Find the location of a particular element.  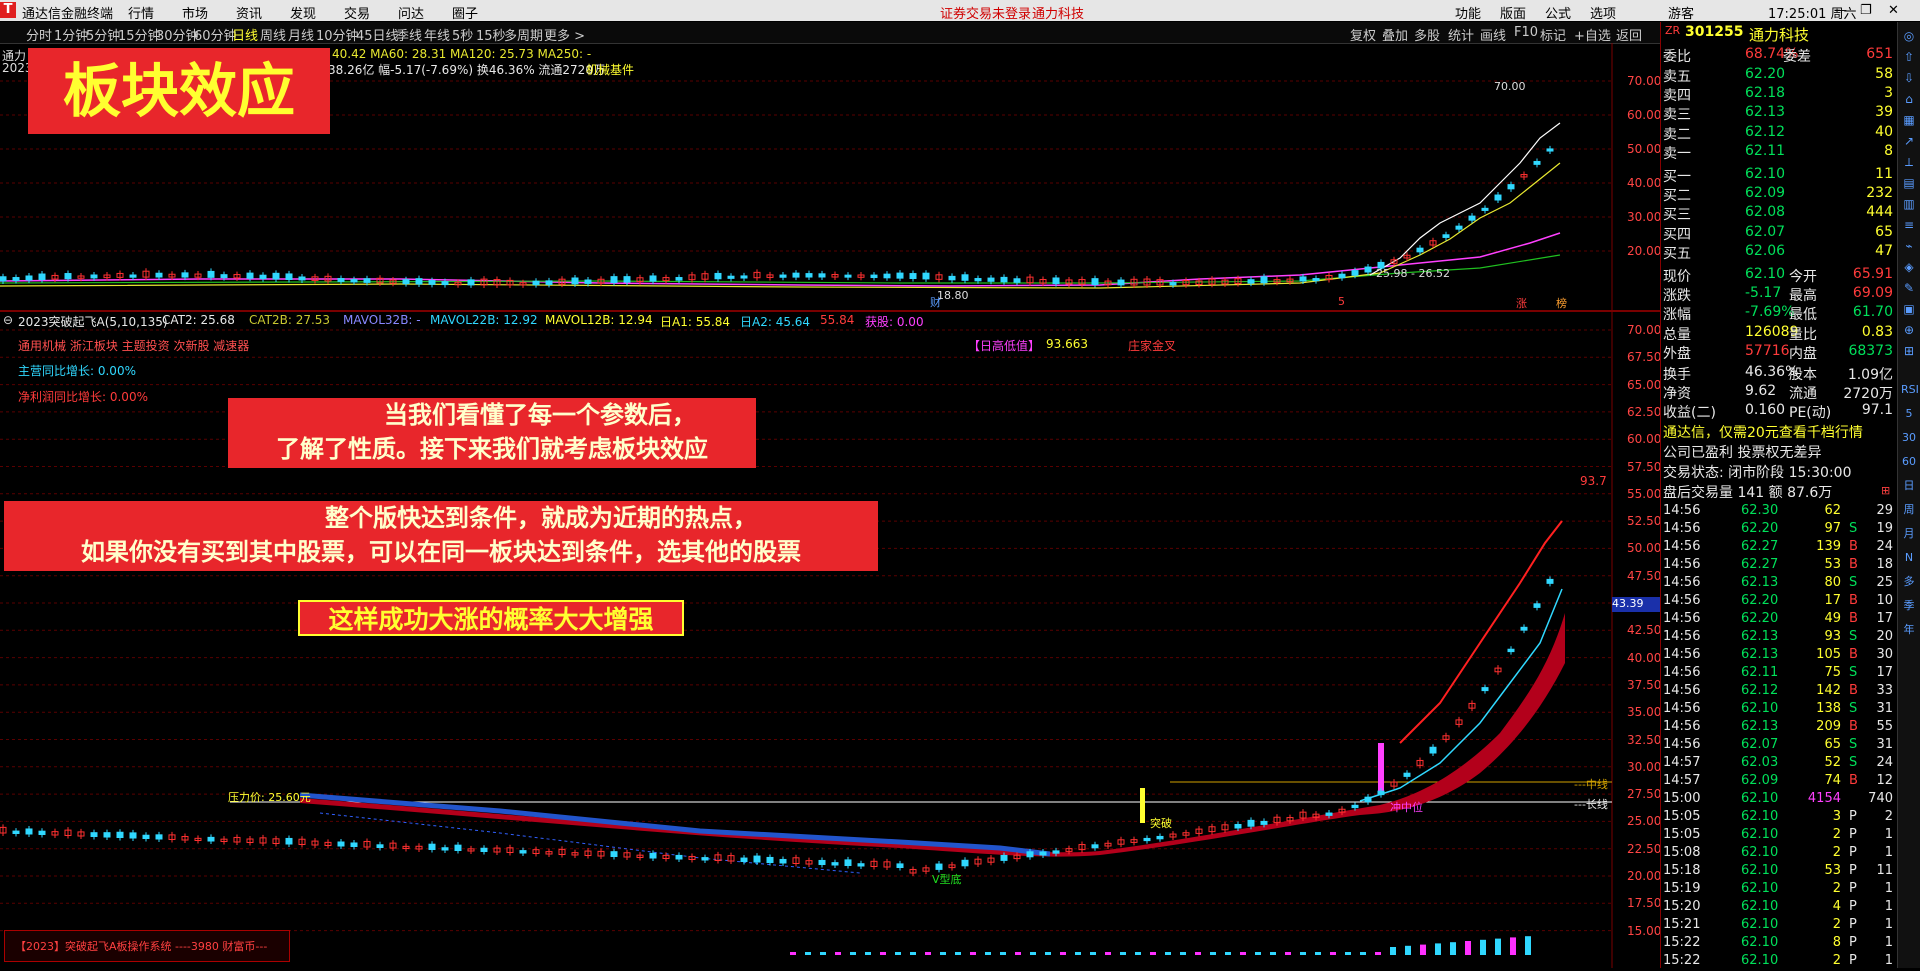

tool-icon: ⇧ is located at coordinates (1909, 57).